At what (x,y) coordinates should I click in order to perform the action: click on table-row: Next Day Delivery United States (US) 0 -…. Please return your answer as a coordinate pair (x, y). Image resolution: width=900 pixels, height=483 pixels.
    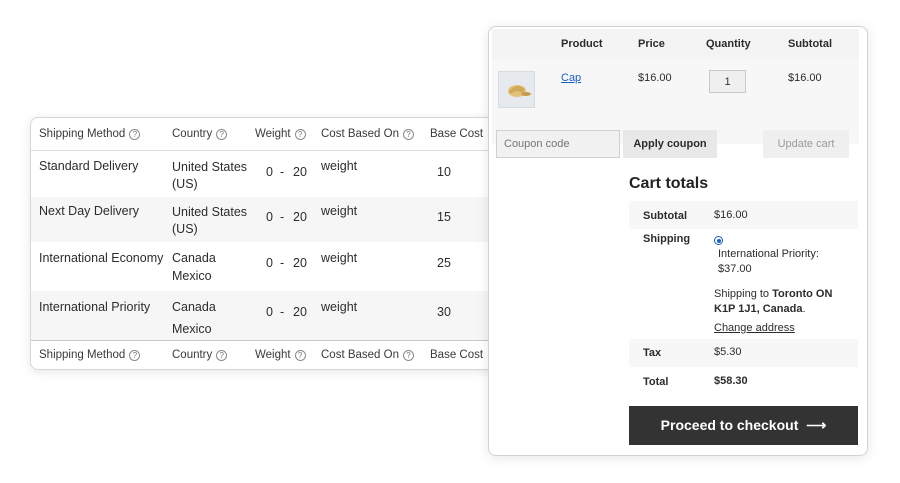
    Looking at the image, I should click on (280, 219).